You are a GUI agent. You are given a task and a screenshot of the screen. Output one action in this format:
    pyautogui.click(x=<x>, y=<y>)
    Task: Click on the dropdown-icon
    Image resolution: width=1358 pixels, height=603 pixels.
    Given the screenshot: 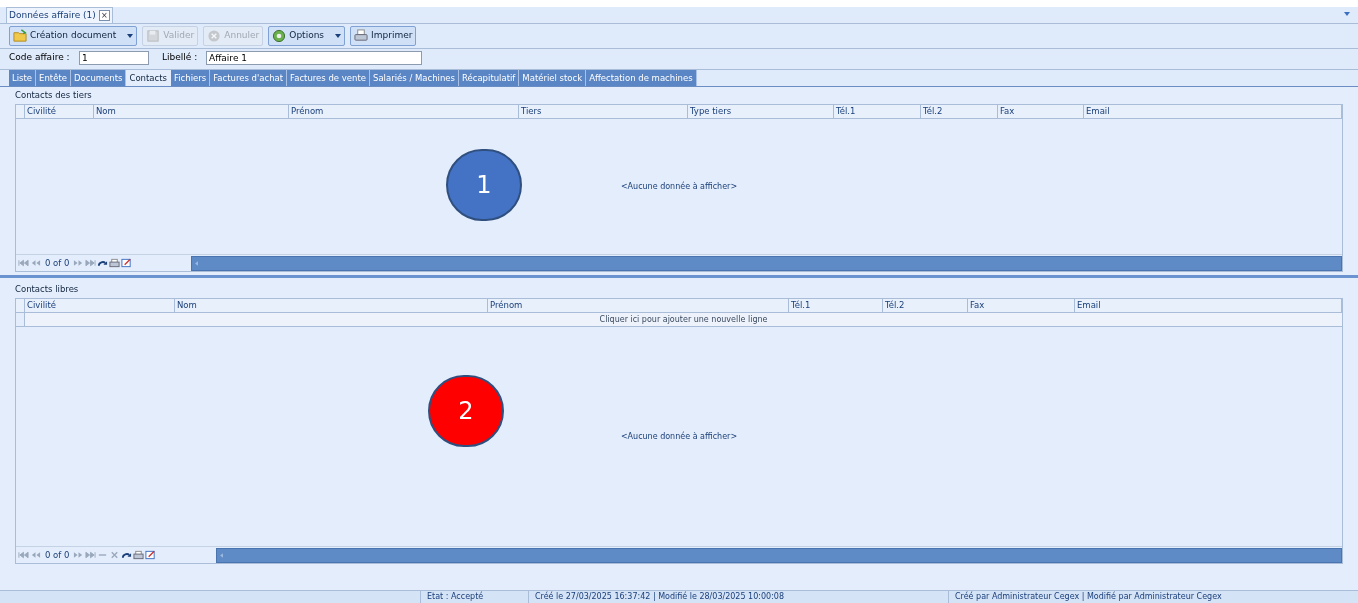 What is the action you would take?
    pyautogui.click(x=1347, y=14)
    